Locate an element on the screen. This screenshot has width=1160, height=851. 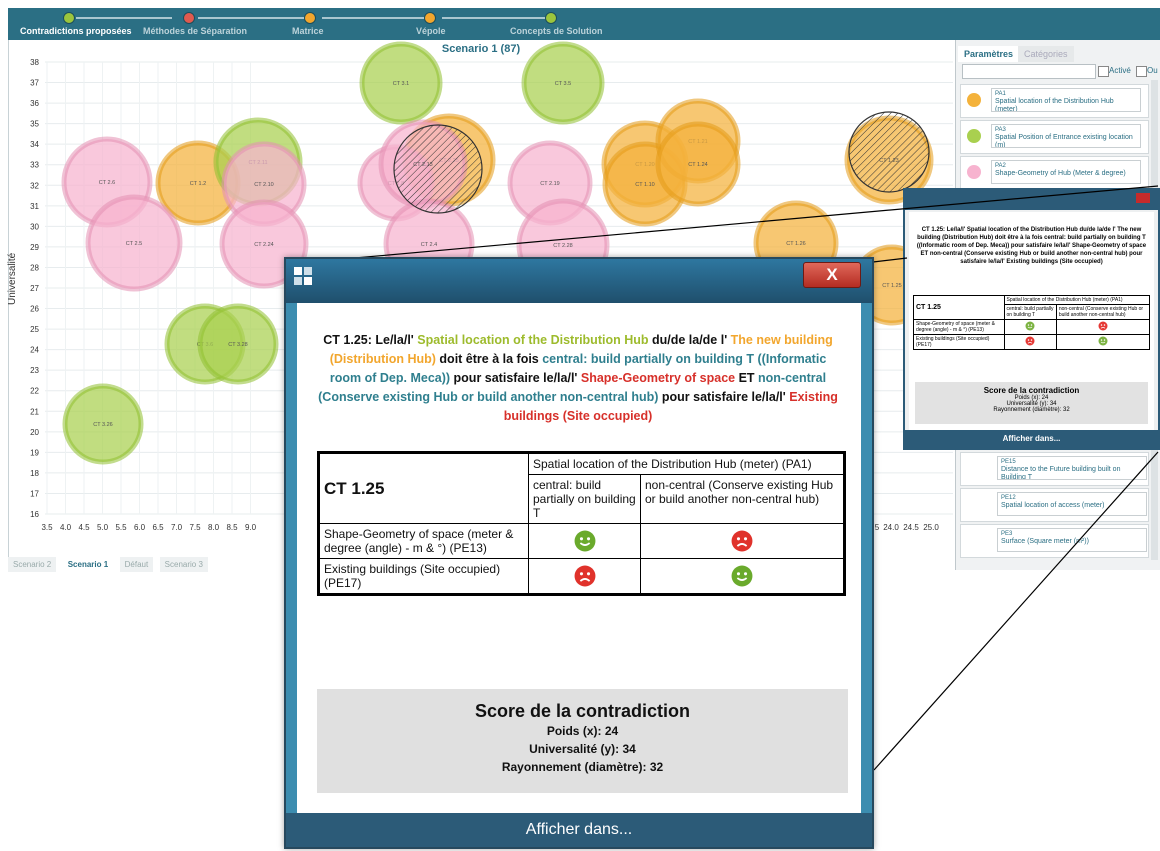
tab-scenario-3: Scenario 3 is located at coordinates (183, 564).